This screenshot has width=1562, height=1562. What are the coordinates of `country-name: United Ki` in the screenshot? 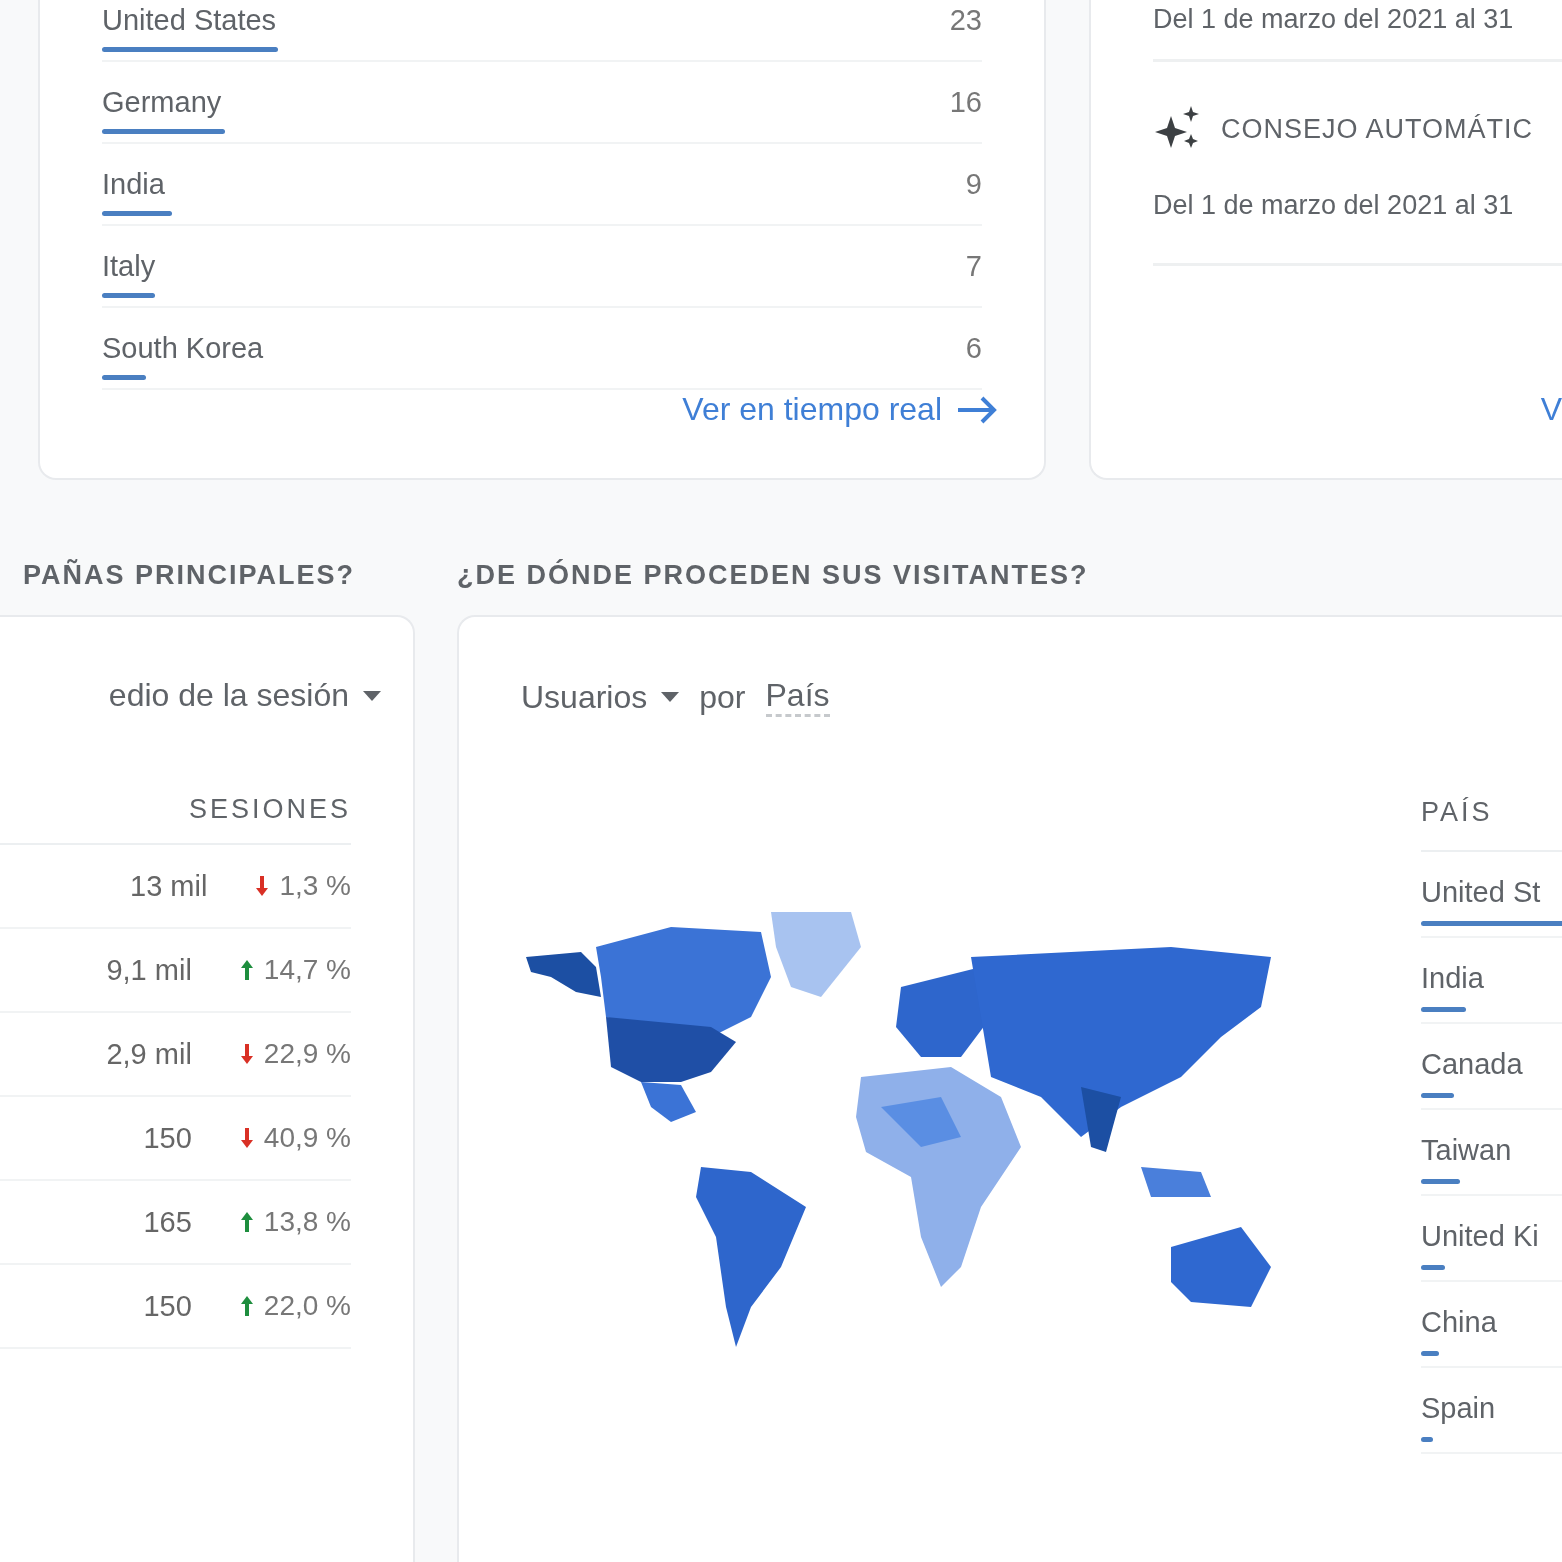 It's located at (1480, 1236).